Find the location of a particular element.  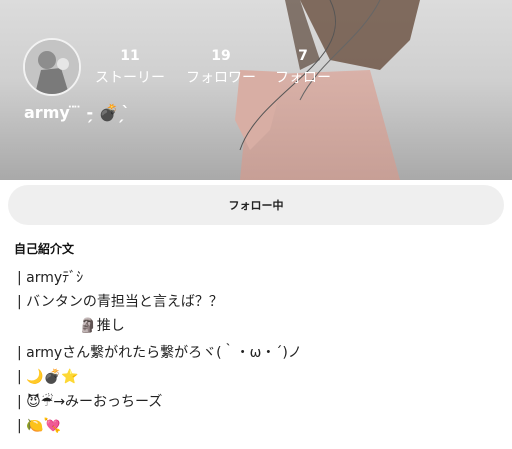

stat-following-label: フォロー is located at coordinates (303, 78).